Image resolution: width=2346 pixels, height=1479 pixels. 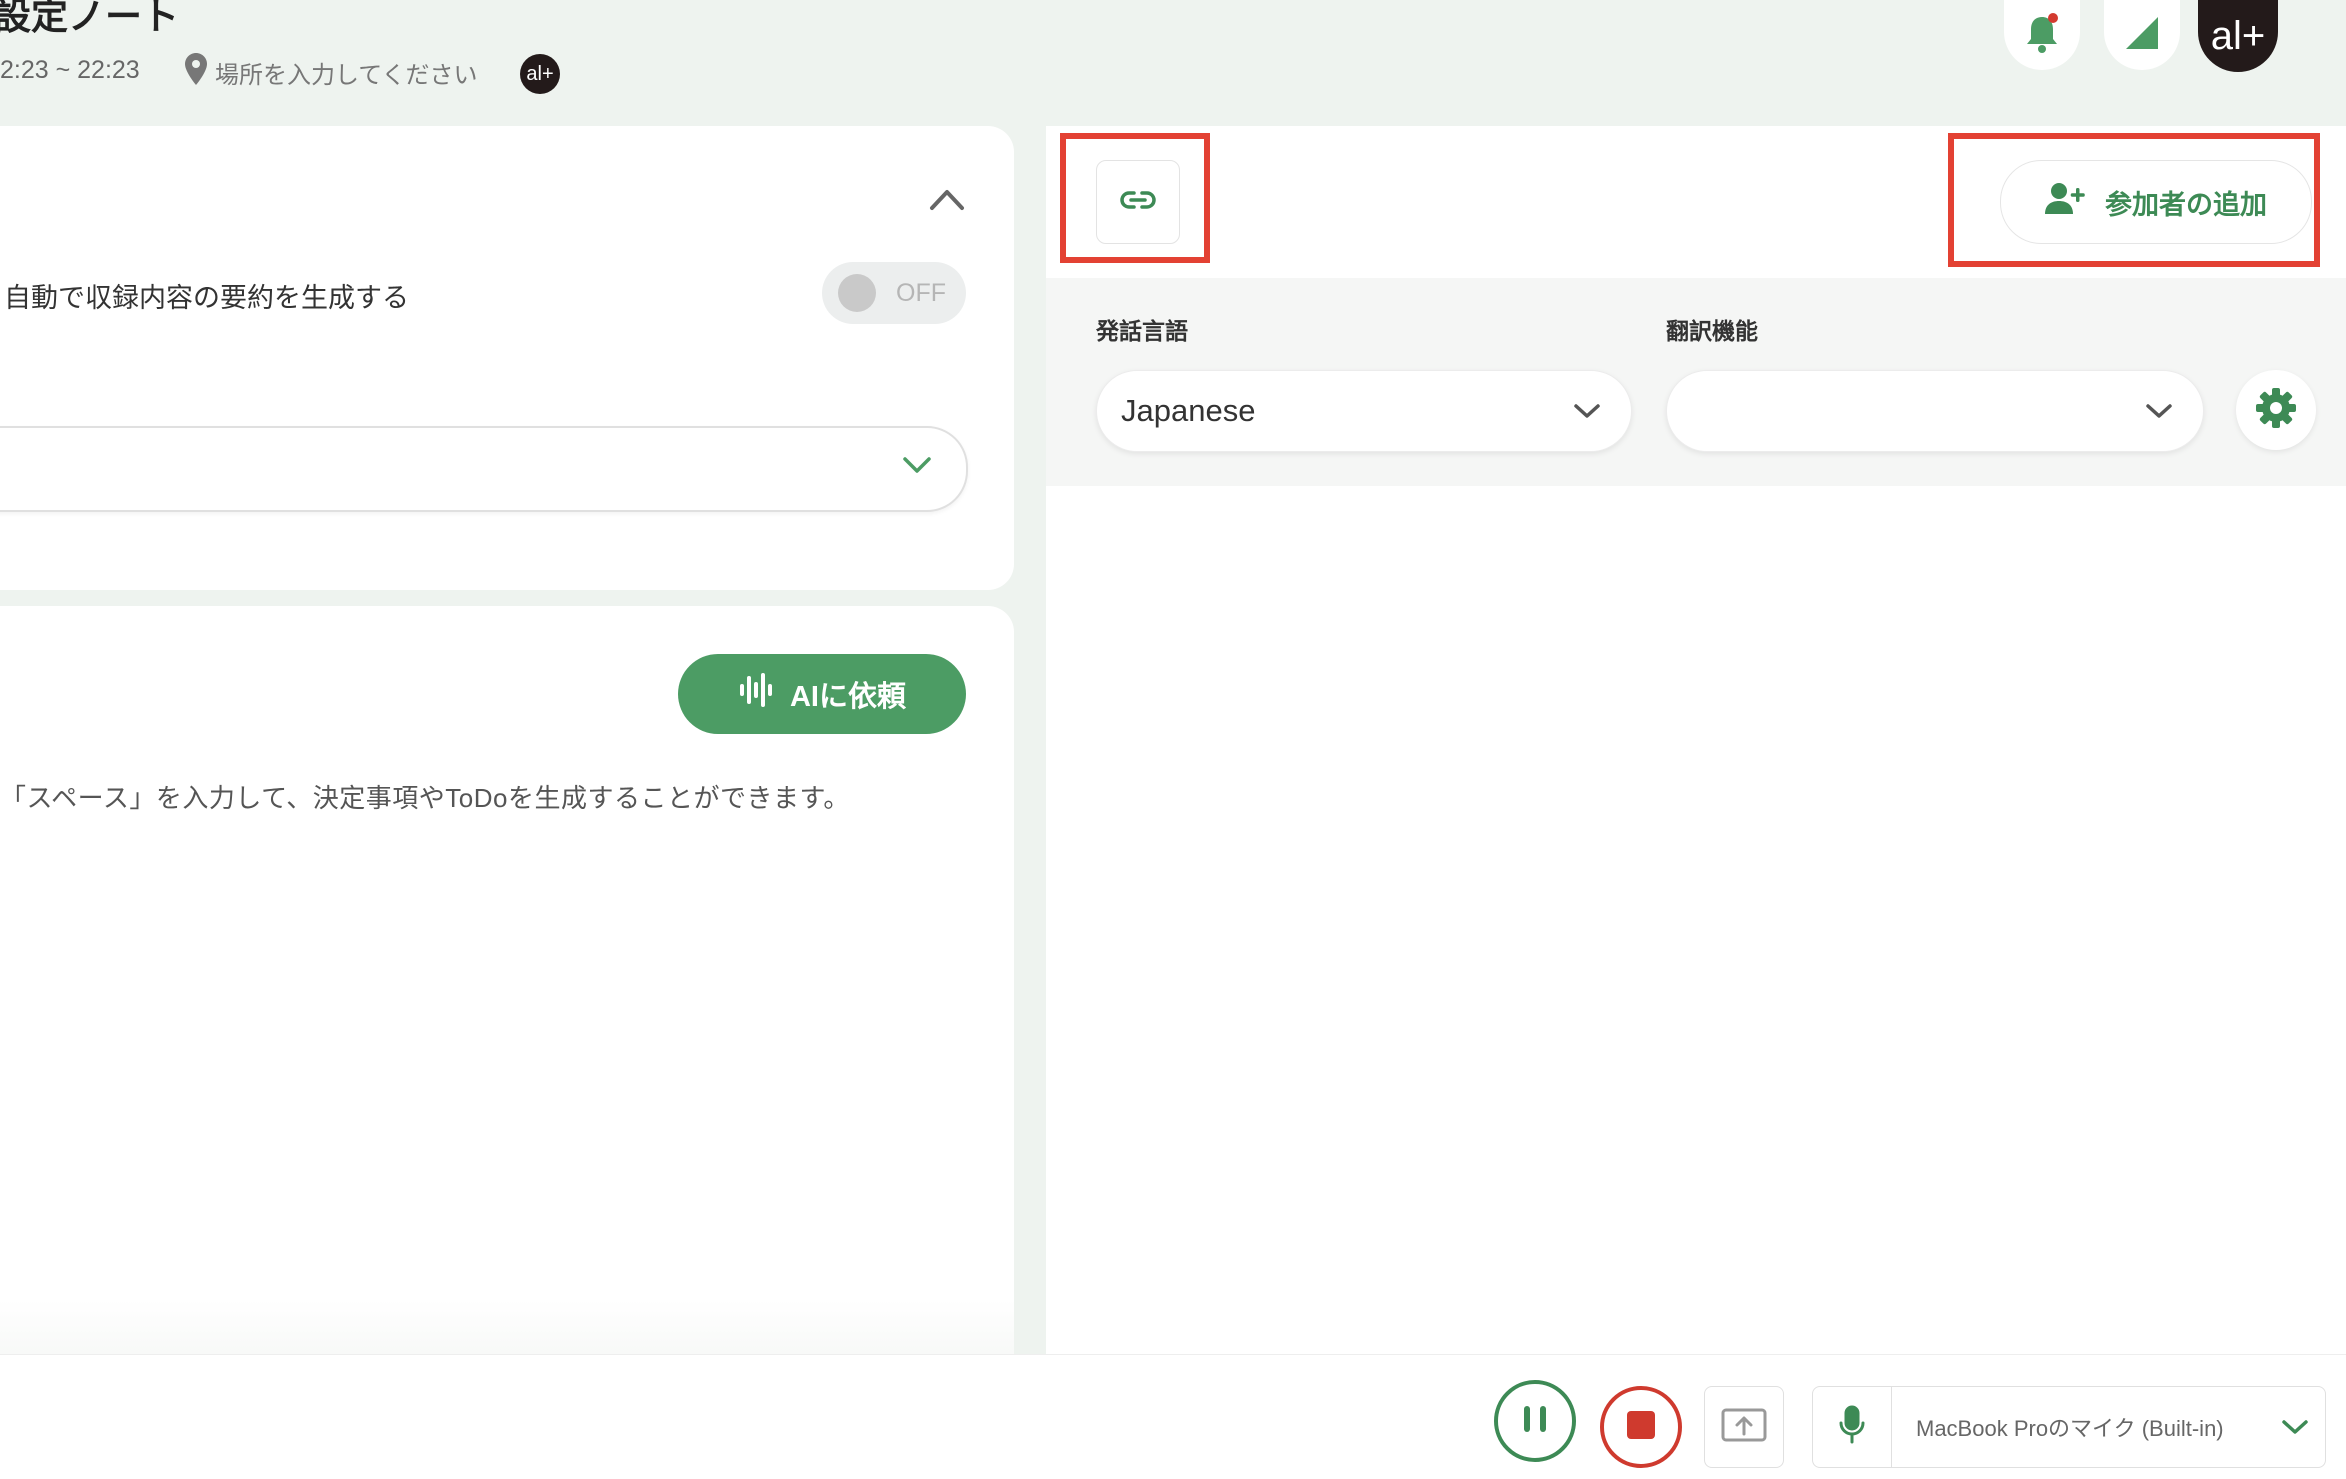 I want to click on collapse-button, so click(x=947, y=201).